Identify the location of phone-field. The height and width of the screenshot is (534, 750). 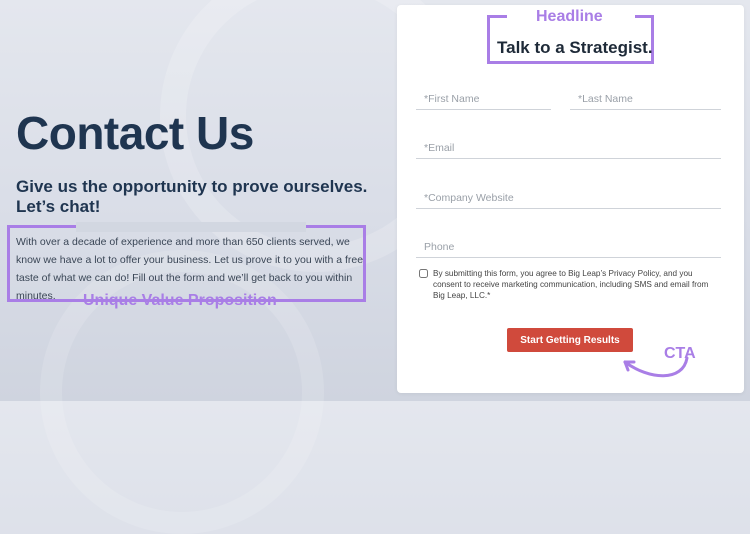
(568, 243).